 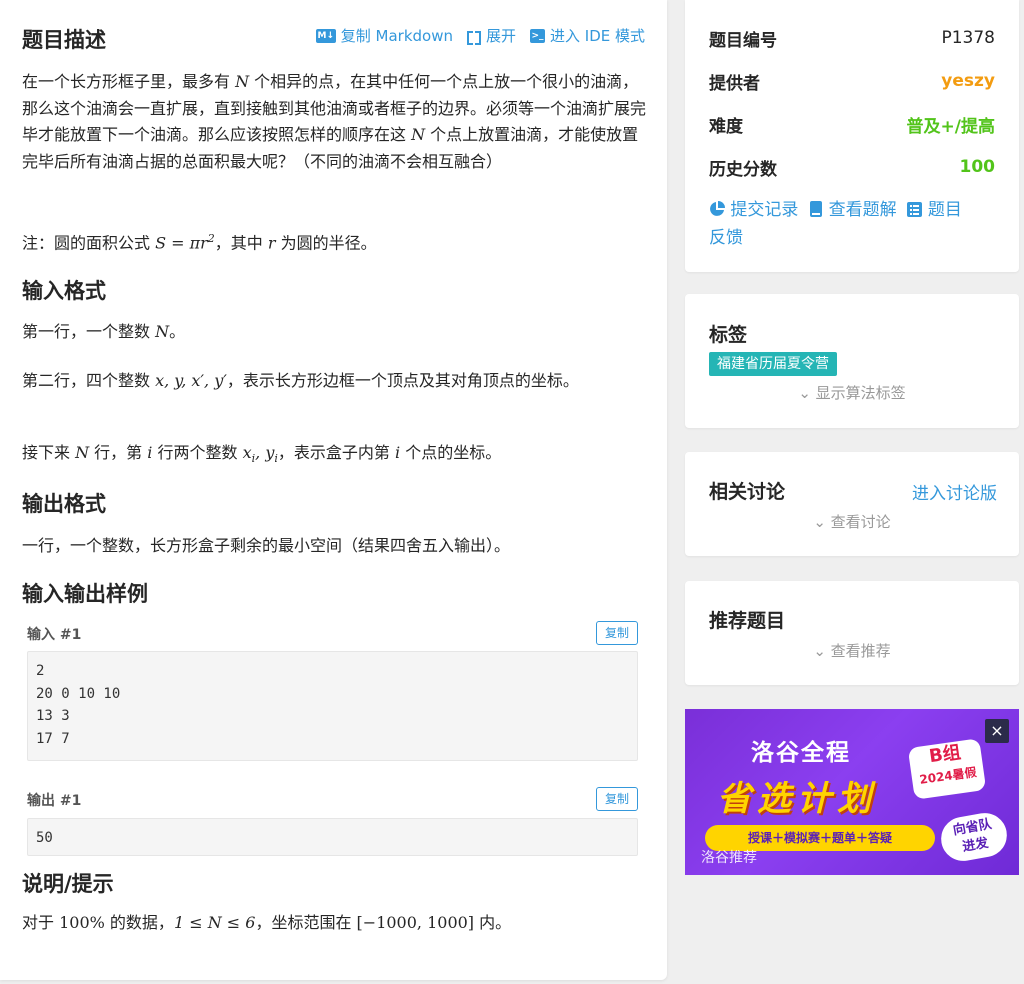 I want to click on ide-mode-label: 进入 IDE 模式, so click(x=597, y=36).